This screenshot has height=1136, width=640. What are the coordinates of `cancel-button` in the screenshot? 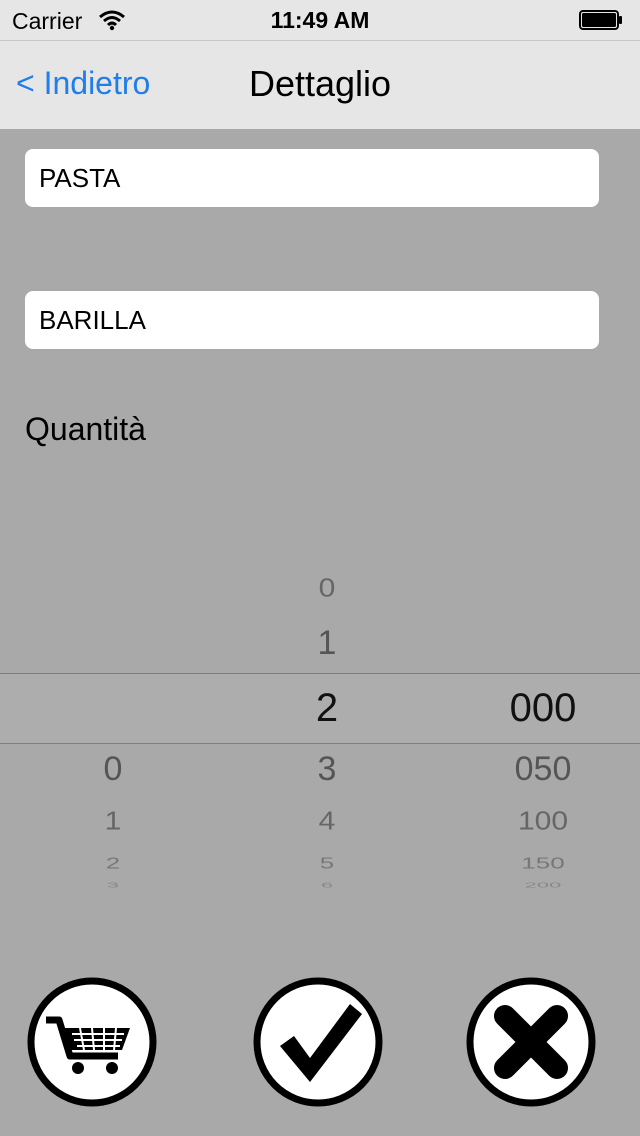 It's located at (531, 1042).